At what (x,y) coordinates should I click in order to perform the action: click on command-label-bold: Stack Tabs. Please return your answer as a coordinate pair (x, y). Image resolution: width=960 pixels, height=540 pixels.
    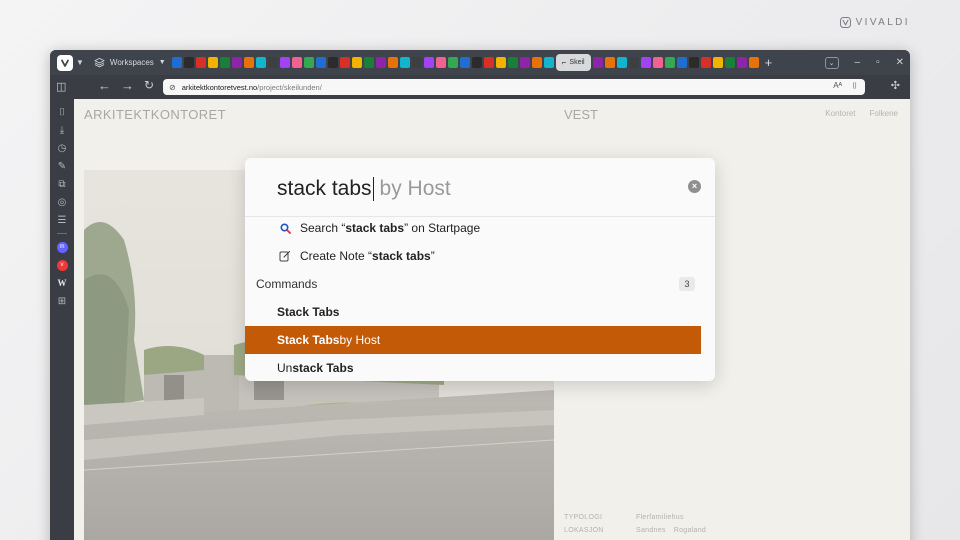
    Looking at the image, I should click on (308, 340).